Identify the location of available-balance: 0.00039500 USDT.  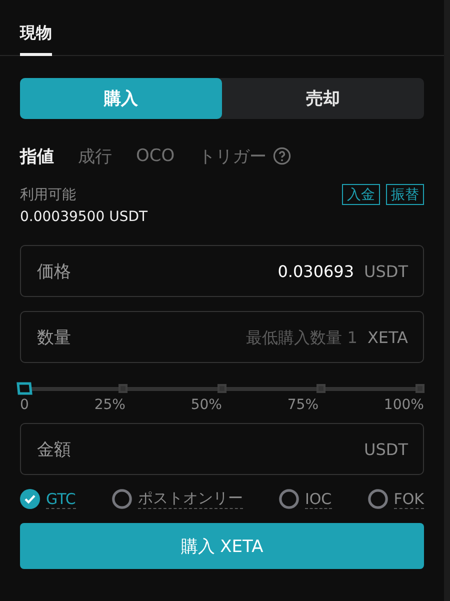
(84, 217).